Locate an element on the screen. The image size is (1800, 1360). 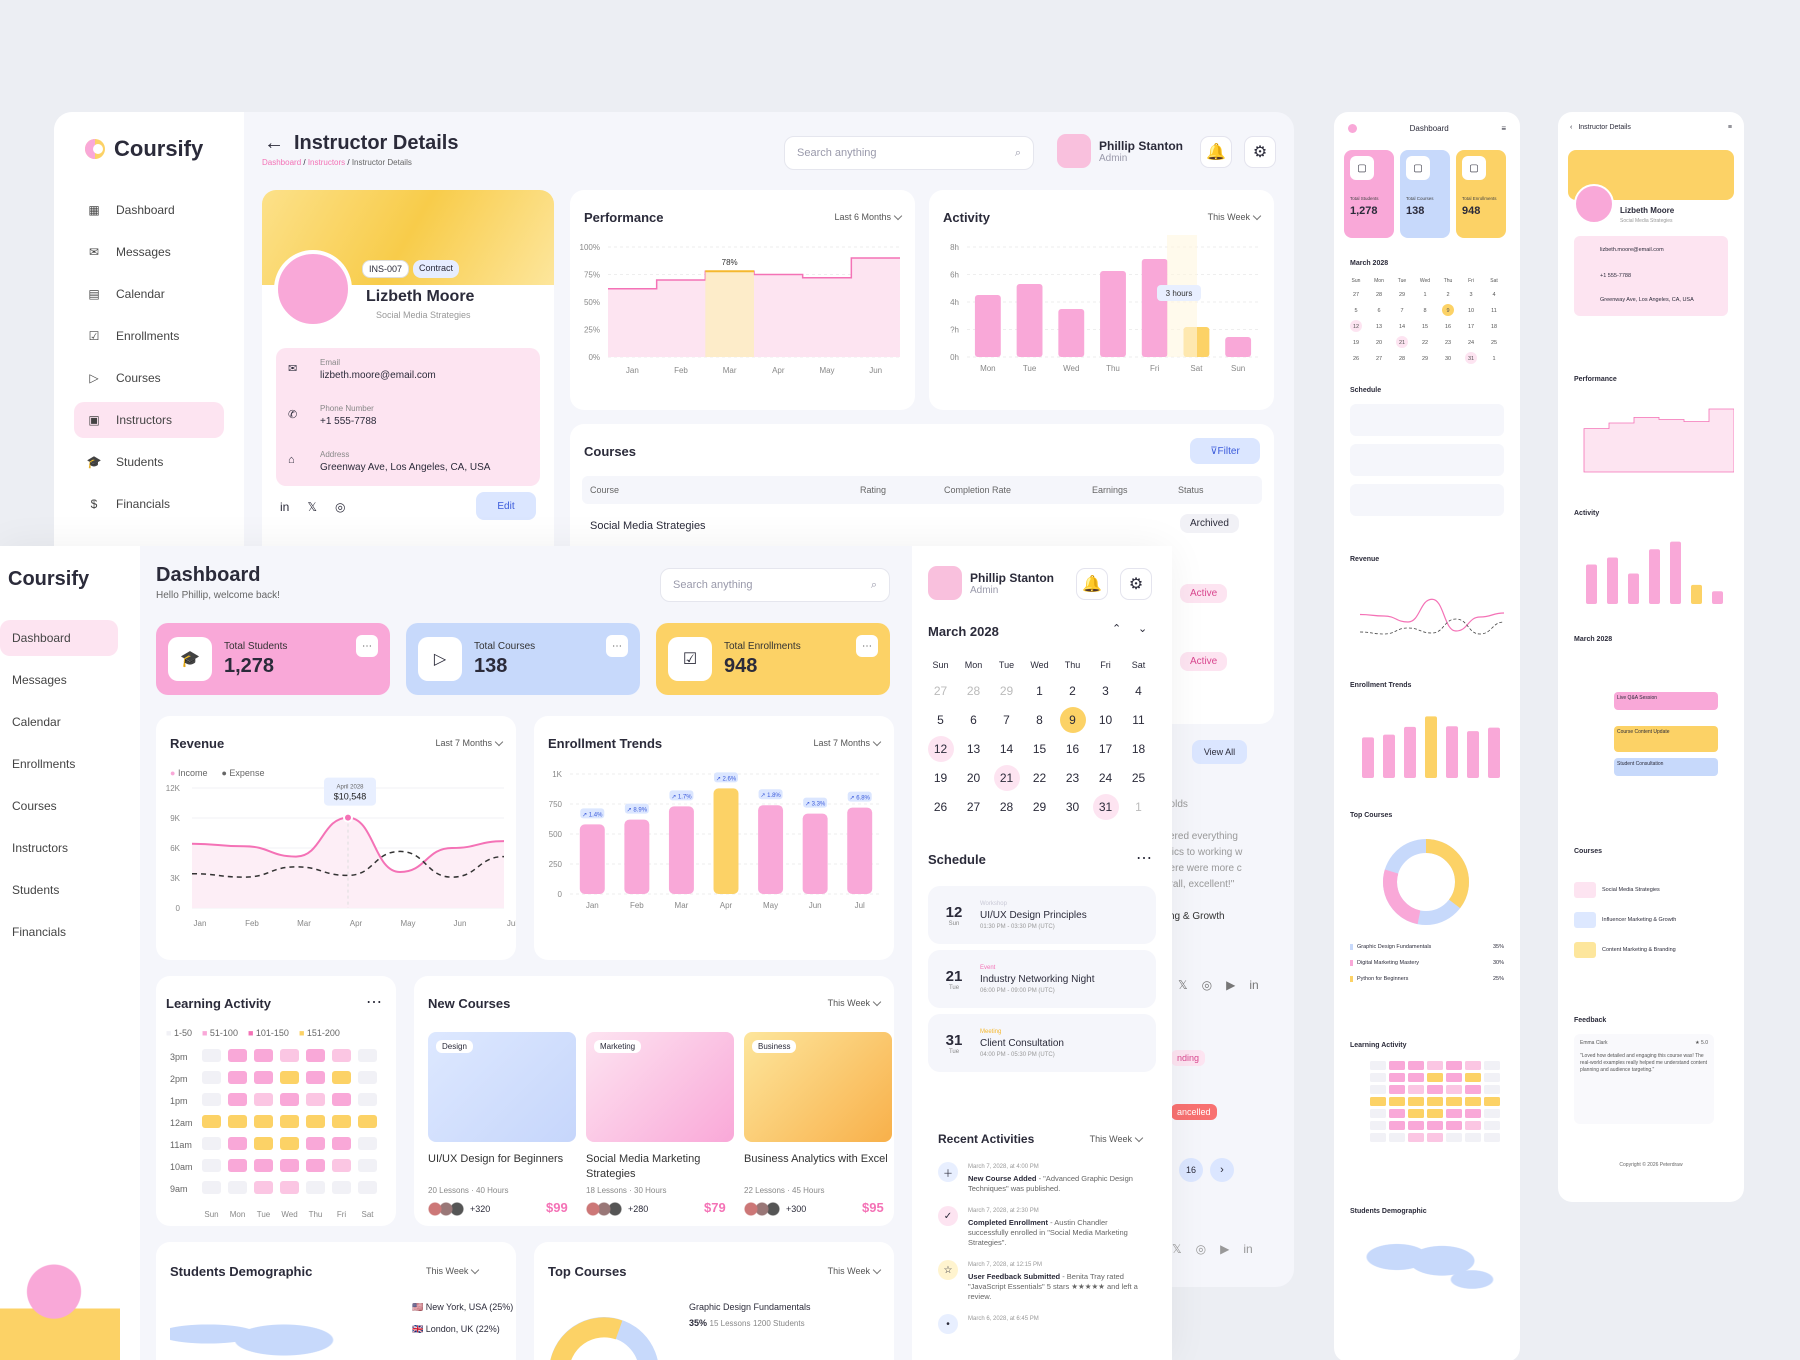
calendar-day: 26 is located at coordinates (940, 806).